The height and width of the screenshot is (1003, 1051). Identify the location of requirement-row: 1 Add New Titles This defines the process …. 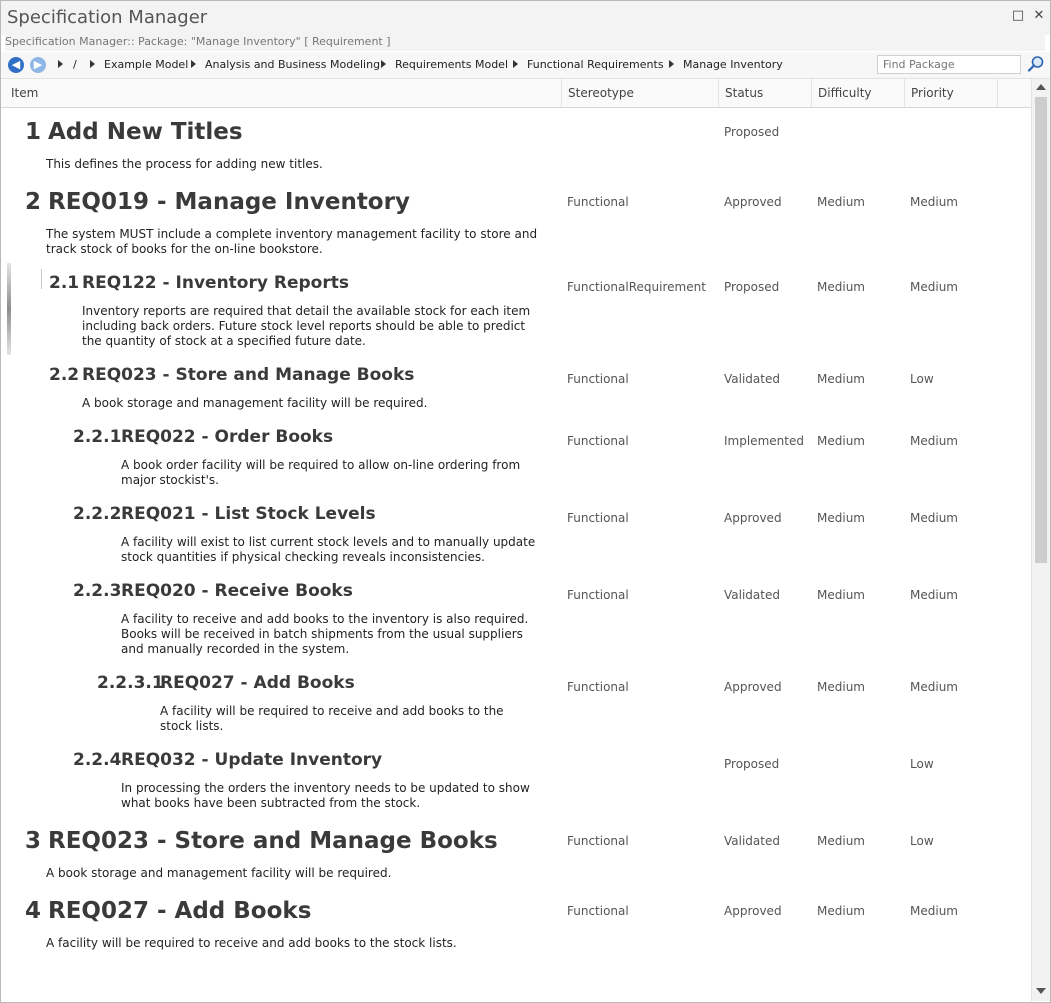
(516, 154).